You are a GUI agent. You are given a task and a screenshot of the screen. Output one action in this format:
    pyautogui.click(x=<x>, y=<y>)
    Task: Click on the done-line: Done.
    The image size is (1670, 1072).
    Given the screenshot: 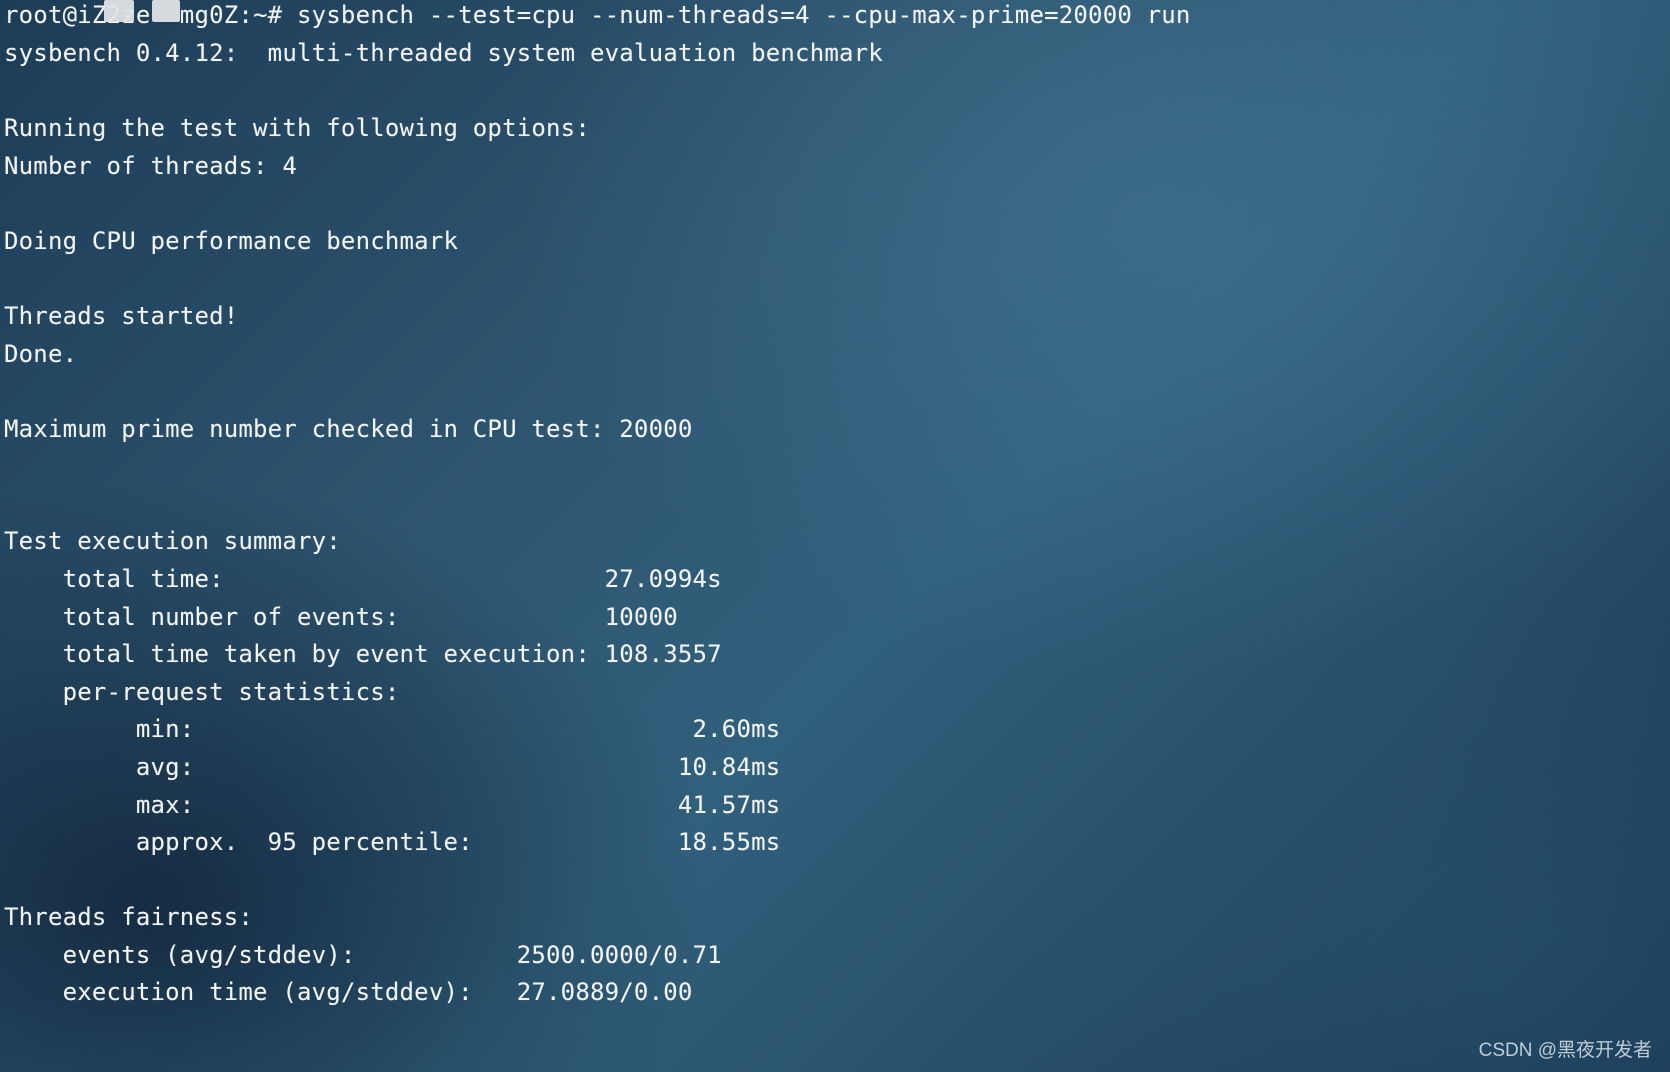 What is the action you would take?
    pyautogui.click(x=41, y=354)
    